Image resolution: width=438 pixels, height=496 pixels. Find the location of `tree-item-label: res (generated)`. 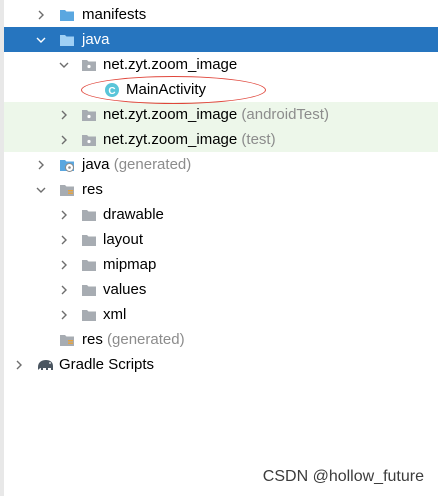

tree-item-label: res (generated) is located at coordinates (133, 339).